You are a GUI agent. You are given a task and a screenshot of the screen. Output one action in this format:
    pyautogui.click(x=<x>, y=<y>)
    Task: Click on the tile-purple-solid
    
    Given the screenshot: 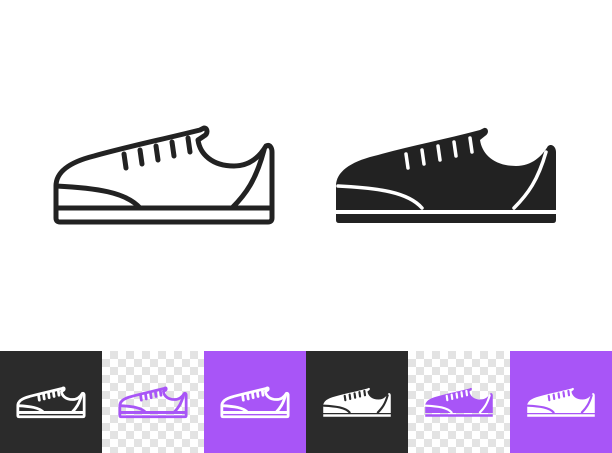 What is the action you would take?
    pyautogui.click(x=561, y=402)
    